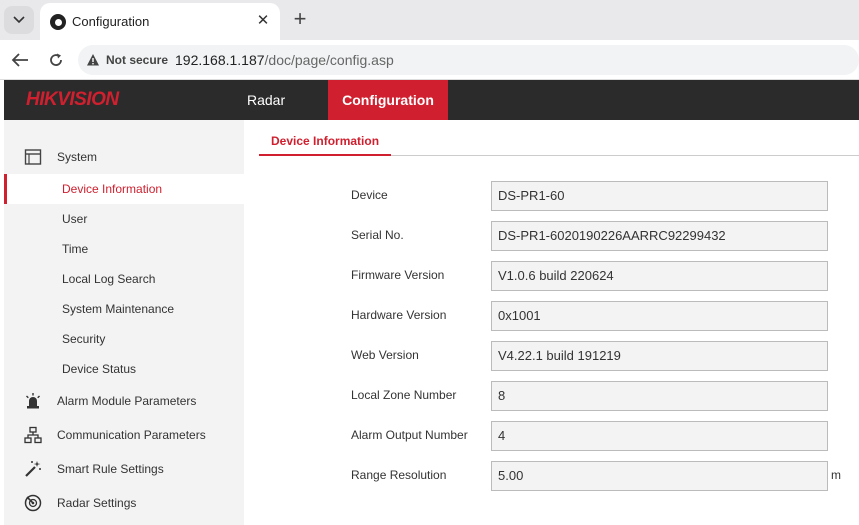 This screenshot has height=525, width=859. I want to click on field-label: Local Zone Number, so click(404, 395).